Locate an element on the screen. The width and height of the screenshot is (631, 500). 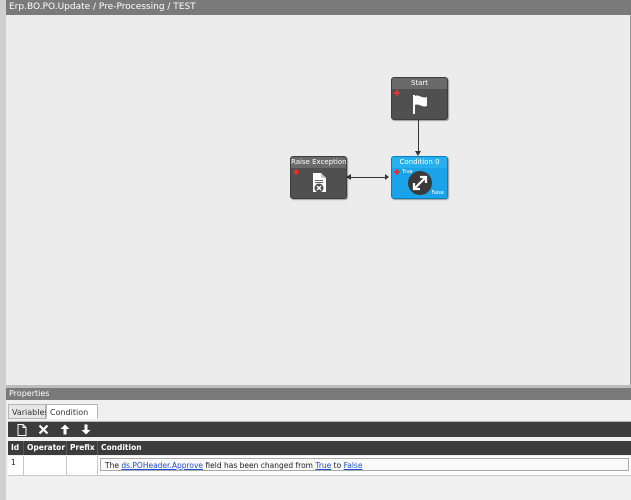
start-node: Start is located at coordinates (419, 98).